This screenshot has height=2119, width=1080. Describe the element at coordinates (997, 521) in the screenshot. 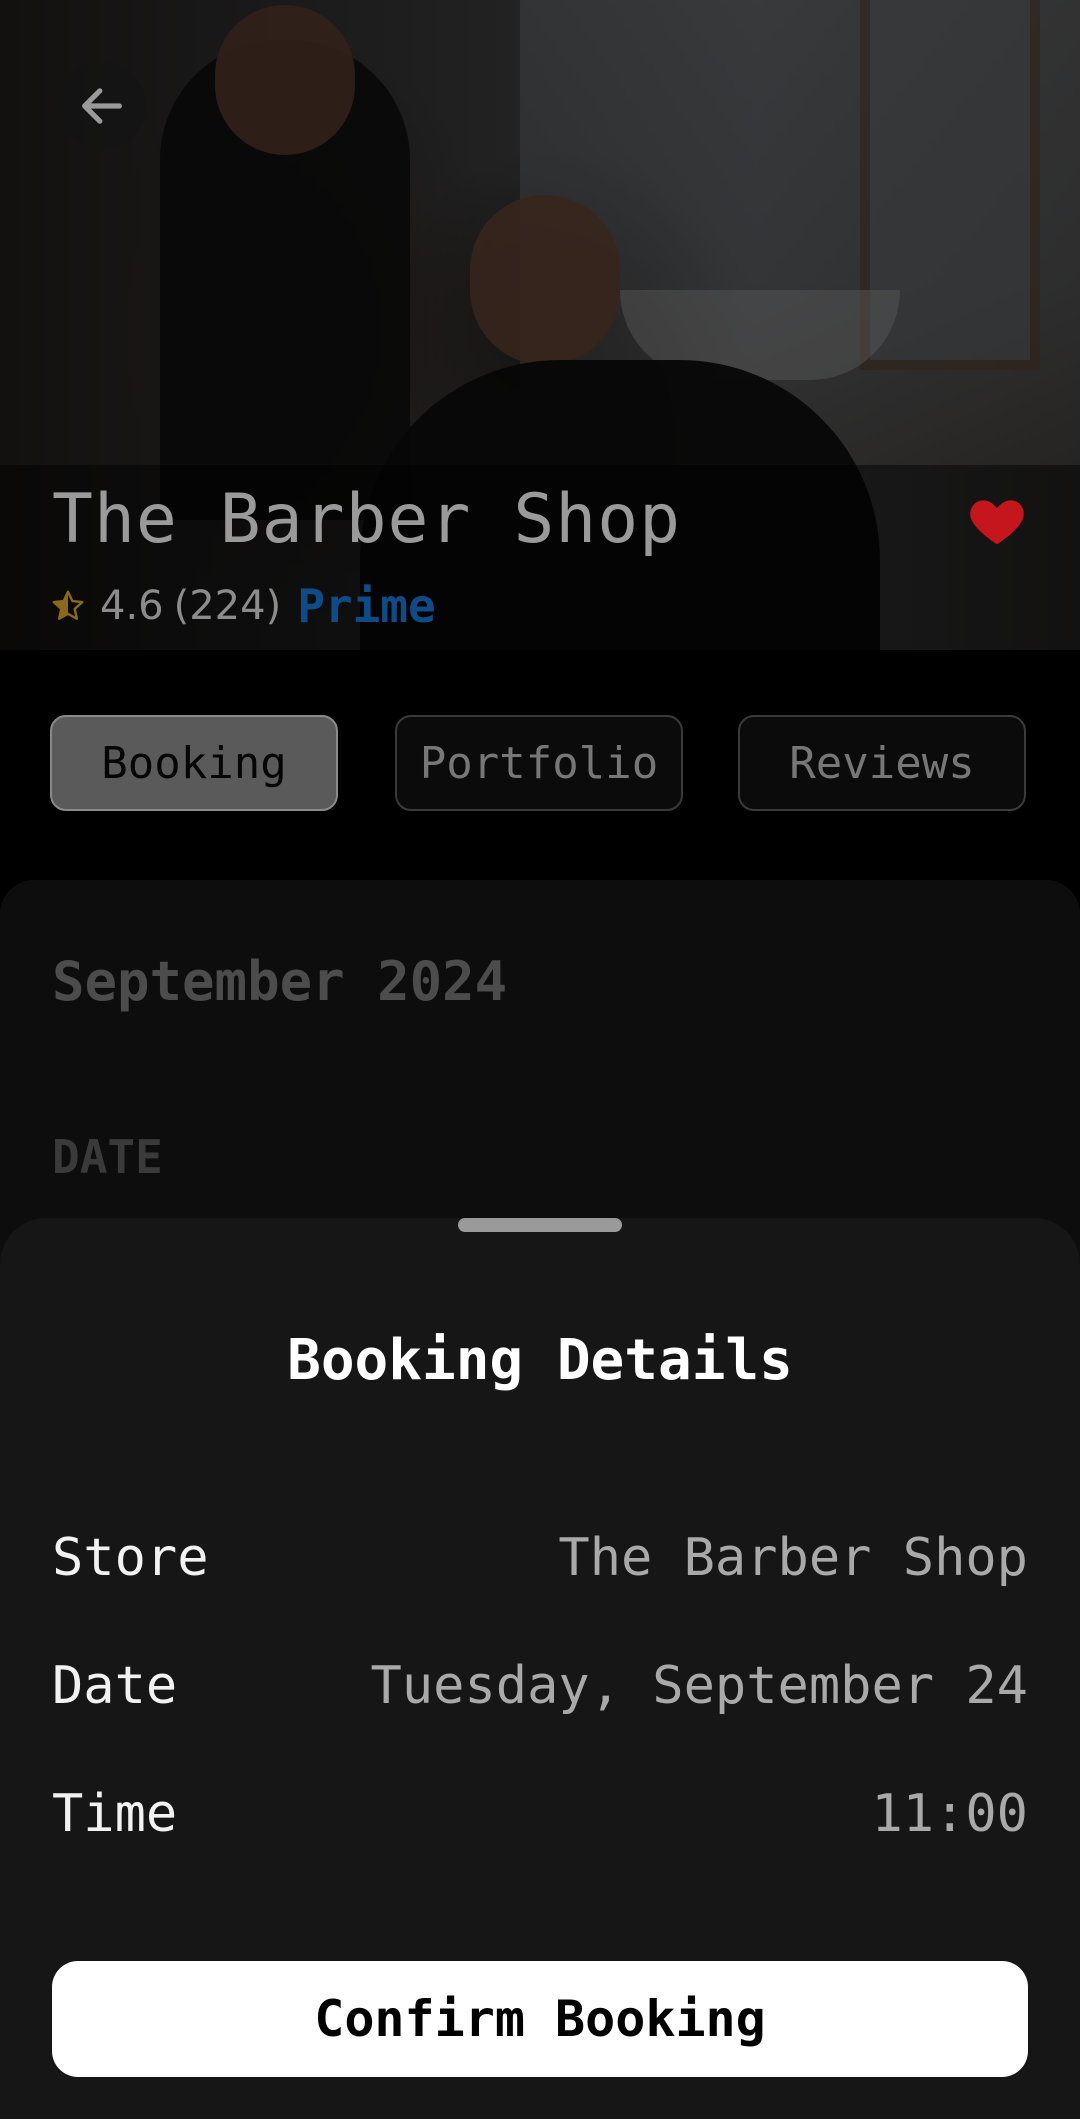

I see `heart-icon` at that location.